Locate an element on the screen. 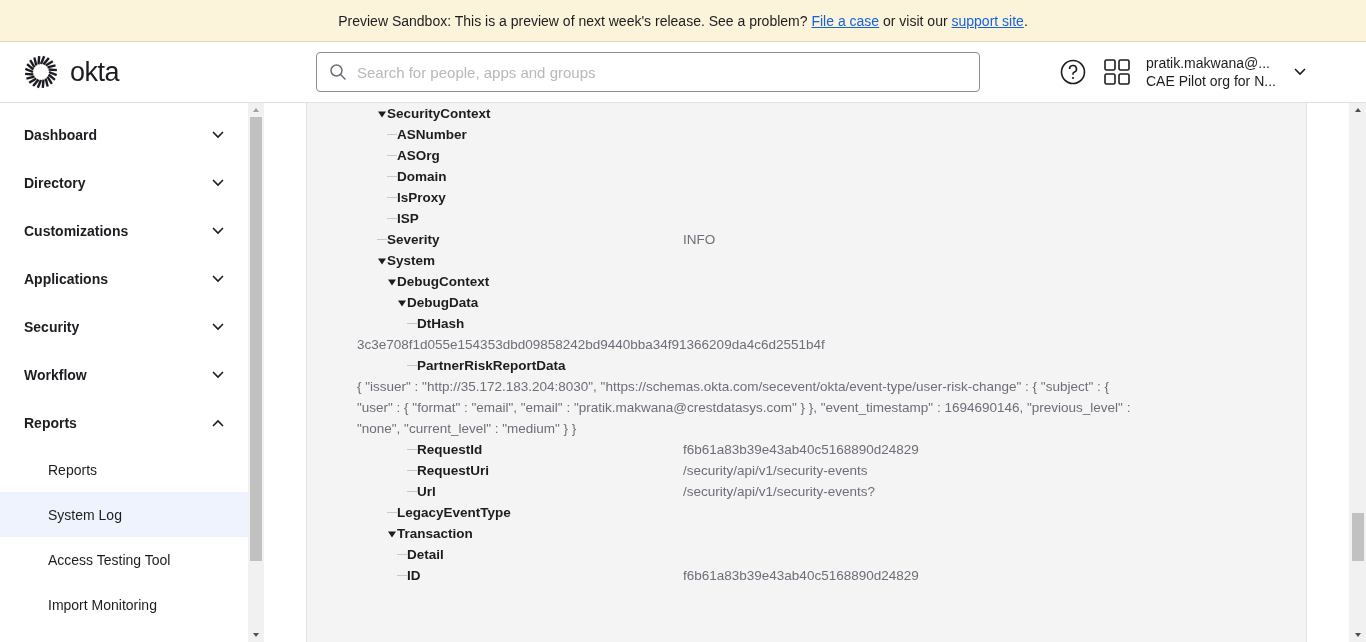 This screenshot has width=1366, height=642. field-value: /security/api/v1/security-events? is located at coordinates (779, 491).